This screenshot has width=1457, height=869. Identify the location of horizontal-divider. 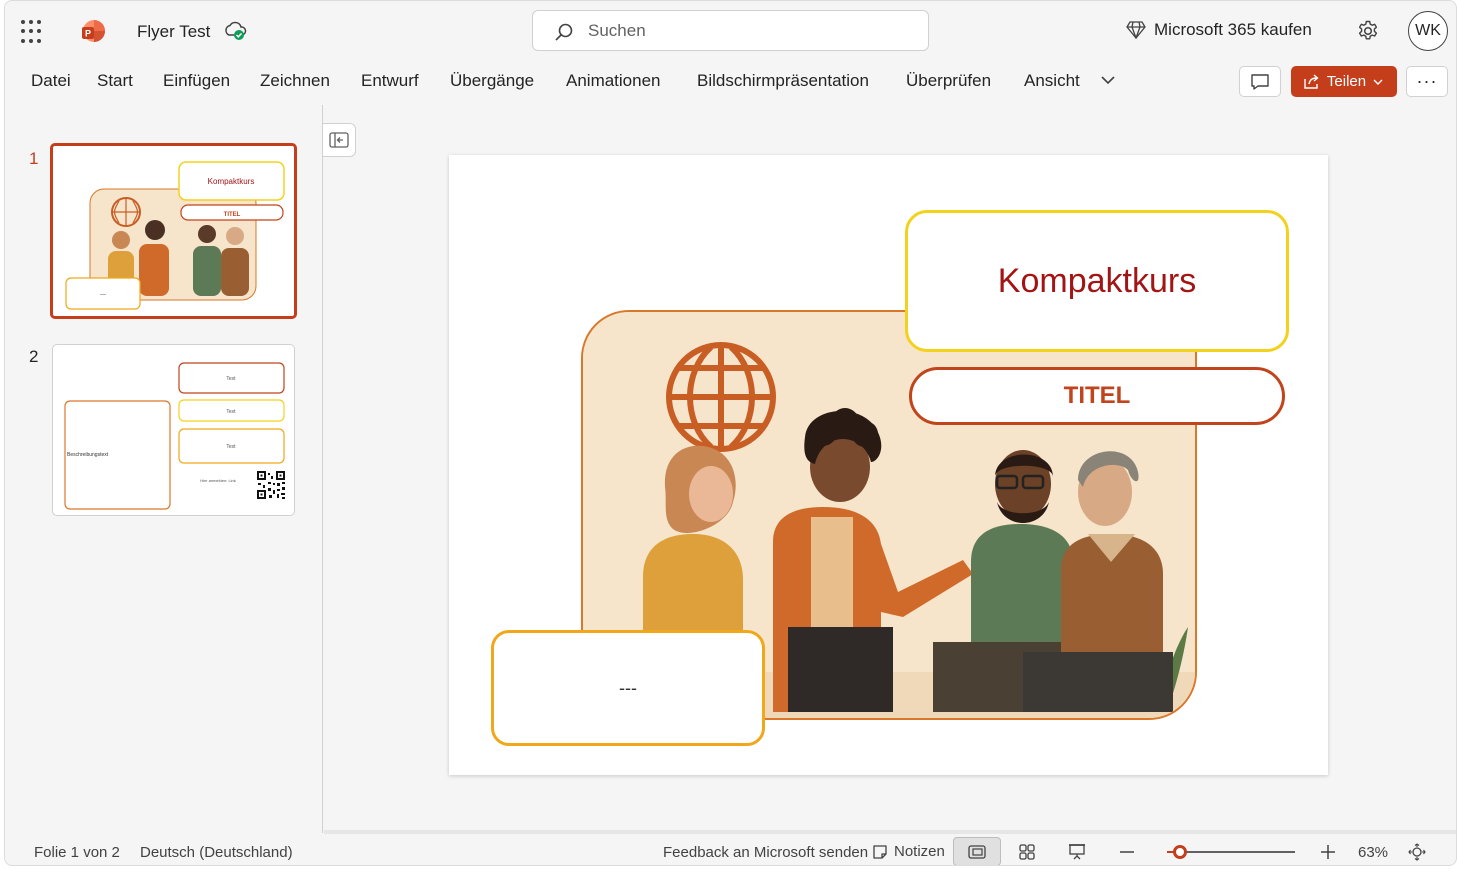
(890, 832).